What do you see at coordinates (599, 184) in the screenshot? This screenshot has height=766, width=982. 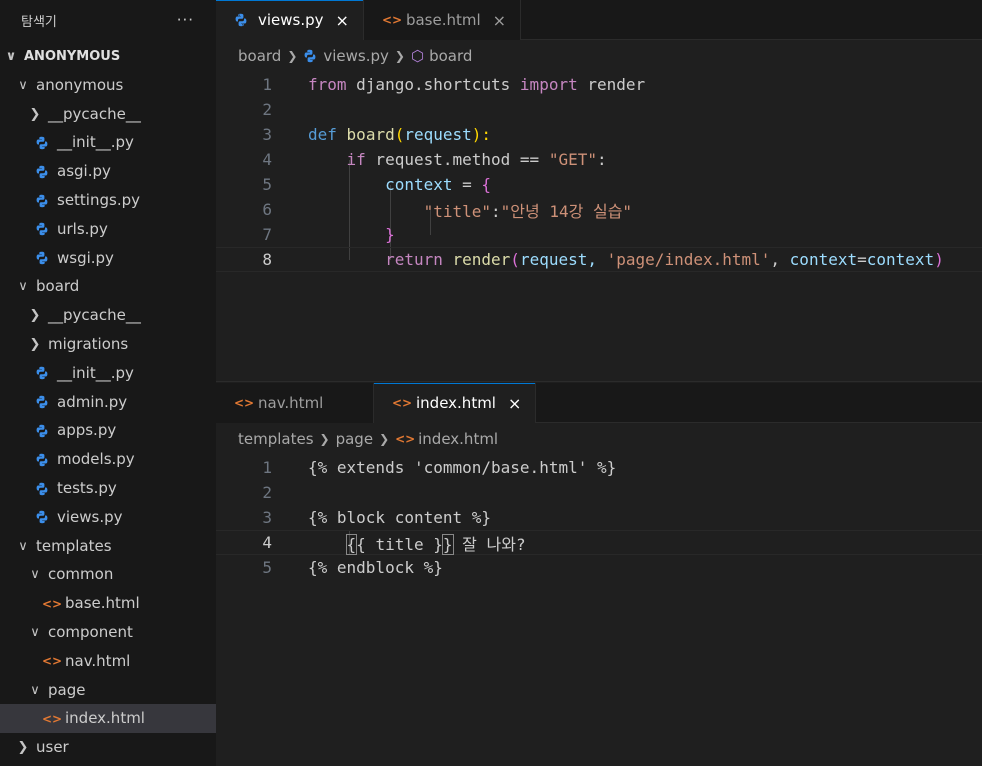 I see `code-line: 5 context = {` at bounding box center [599, 184].